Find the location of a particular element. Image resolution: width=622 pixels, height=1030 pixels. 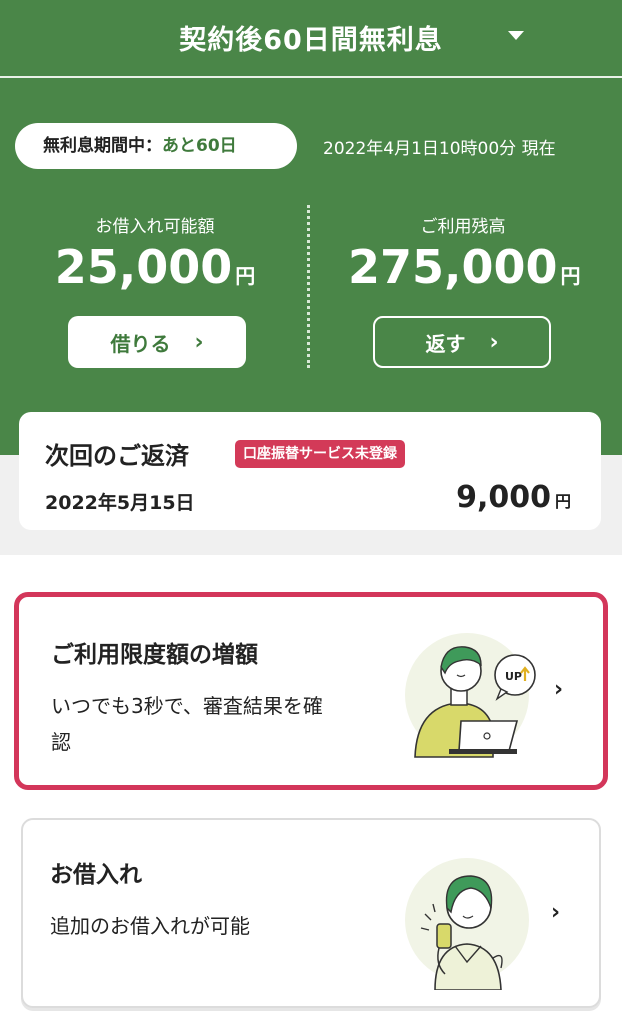

column-divider is located at coordinates (308, 286).